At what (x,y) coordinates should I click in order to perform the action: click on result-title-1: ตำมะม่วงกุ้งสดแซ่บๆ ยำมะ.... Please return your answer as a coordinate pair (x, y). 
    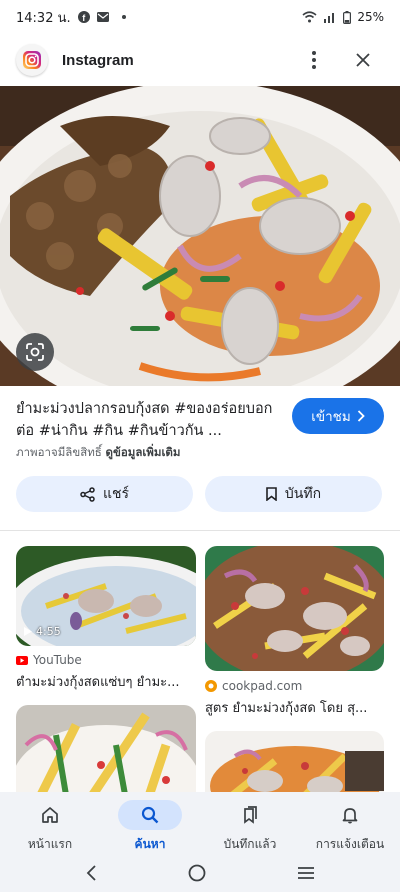
    Looking at the image, I should click on (106, 681).